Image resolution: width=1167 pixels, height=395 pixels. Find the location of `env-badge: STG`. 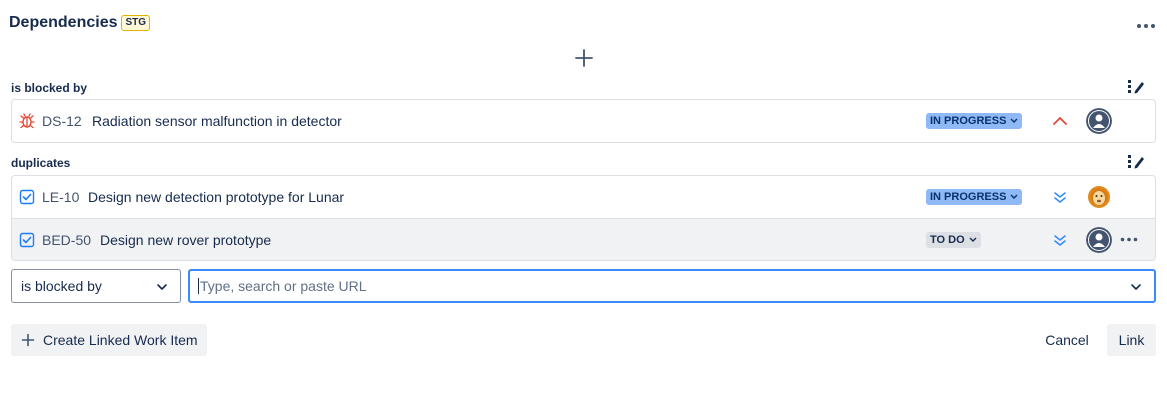

env-badge: STG is located at coordinates (136, 23).